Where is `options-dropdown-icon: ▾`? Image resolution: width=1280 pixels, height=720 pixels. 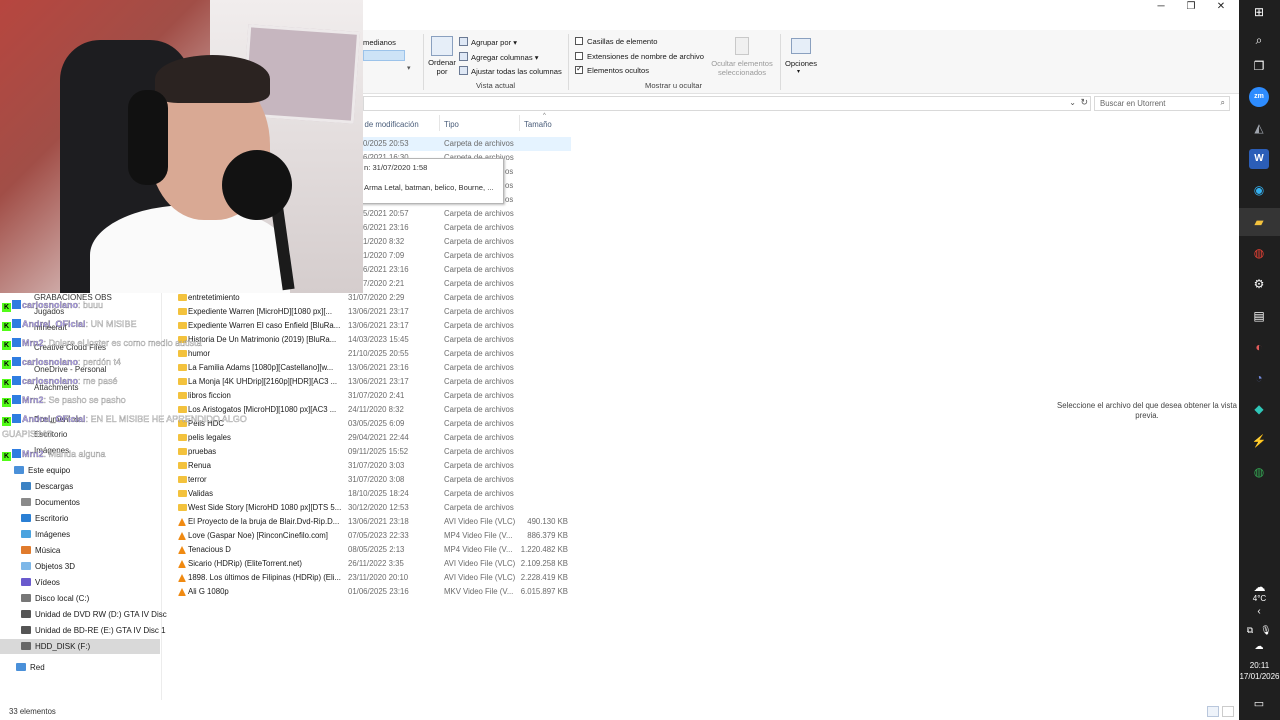
options-dropdown-icon: ▾ is located at coordinates (798, 71).